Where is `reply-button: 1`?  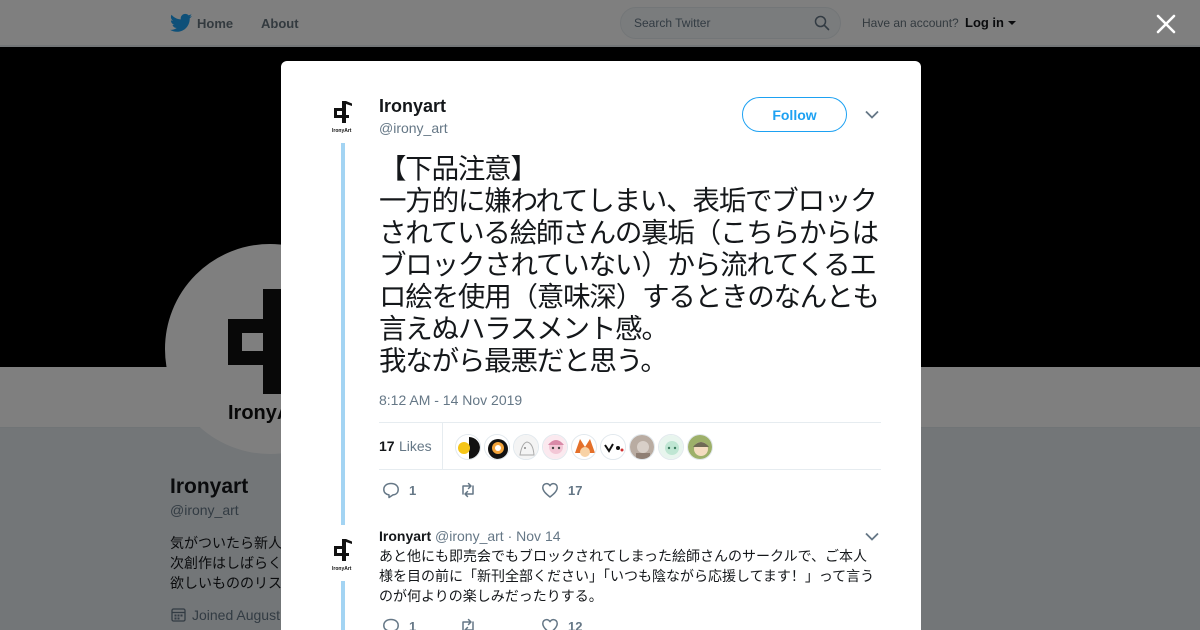 reply-button: 1 is located at coordinates (399, 490).